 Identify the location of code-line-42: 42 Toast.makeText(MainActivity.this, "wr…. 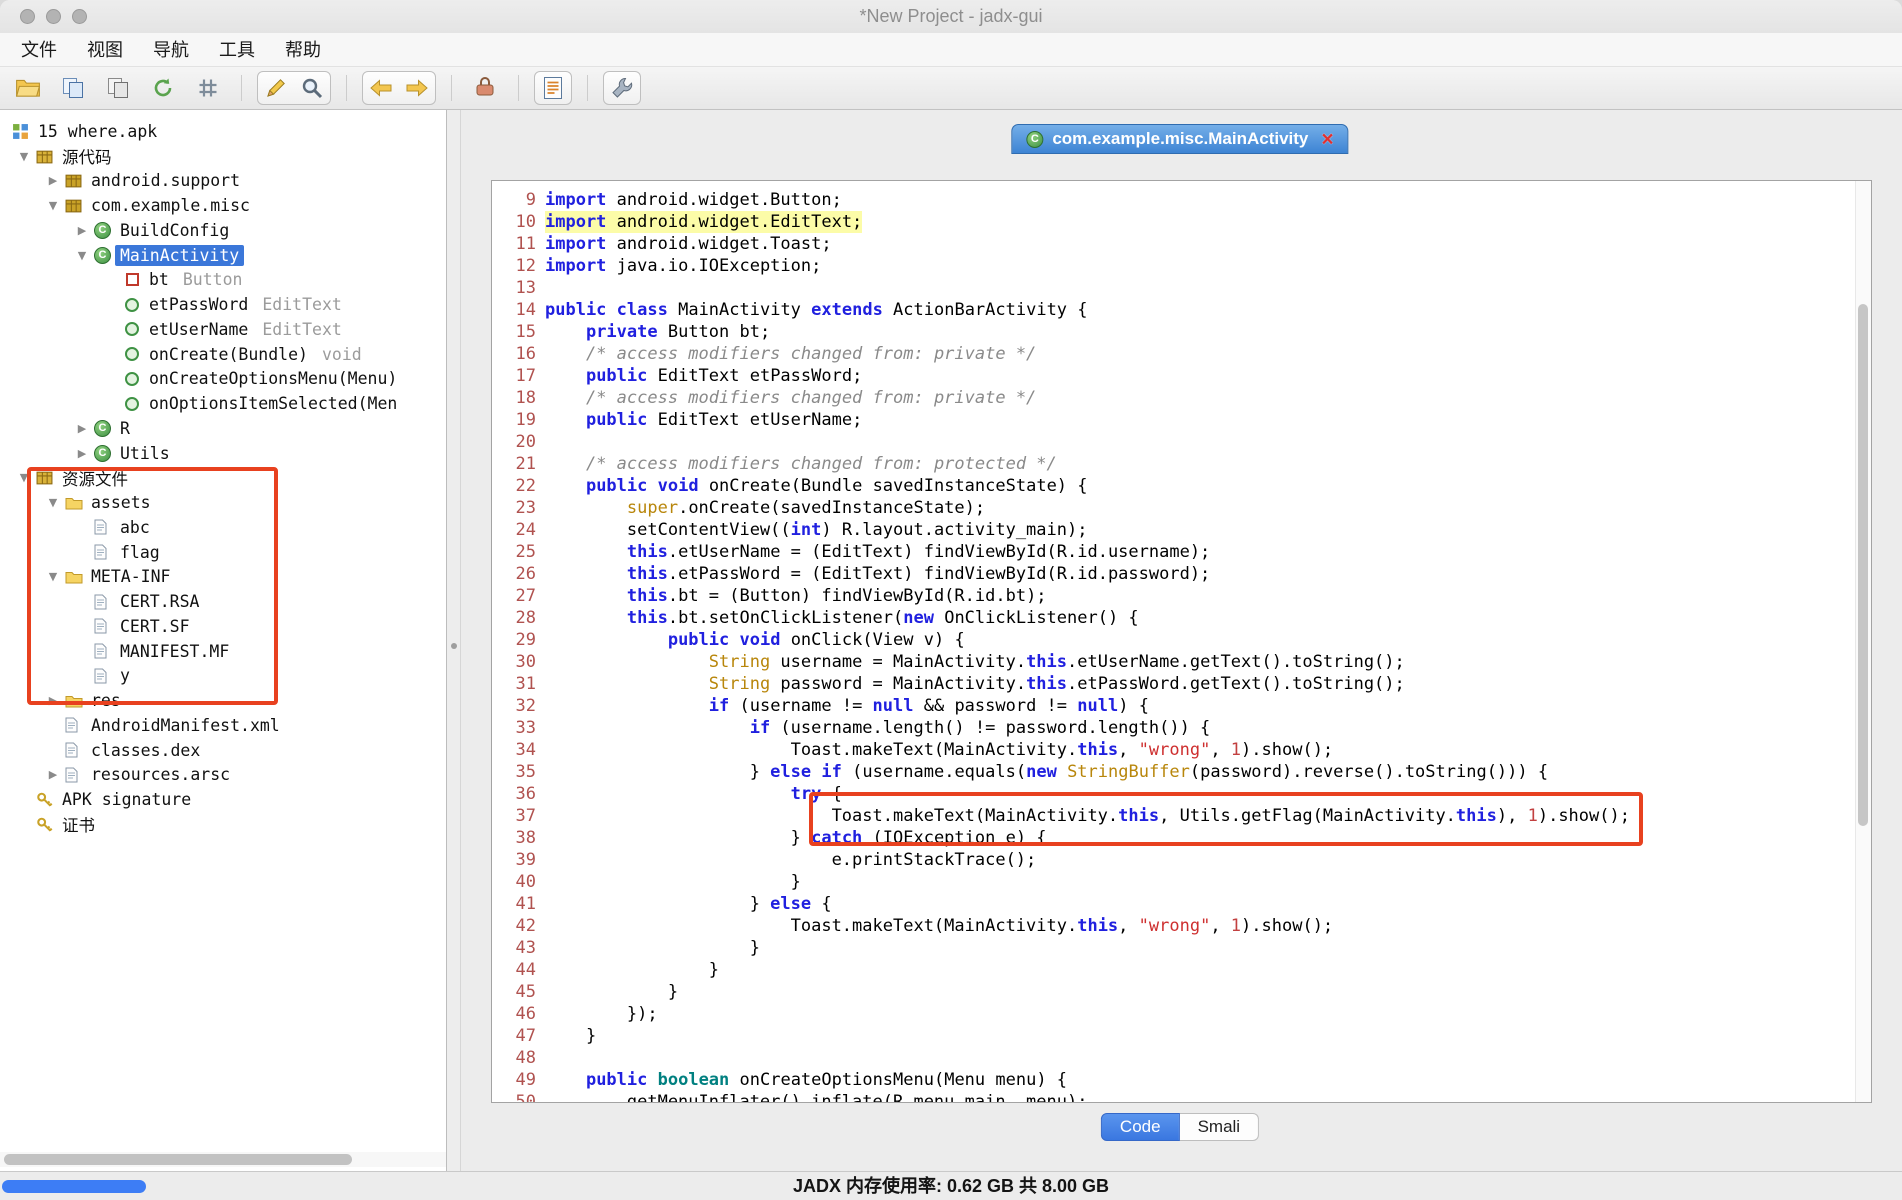
(1181, 926).